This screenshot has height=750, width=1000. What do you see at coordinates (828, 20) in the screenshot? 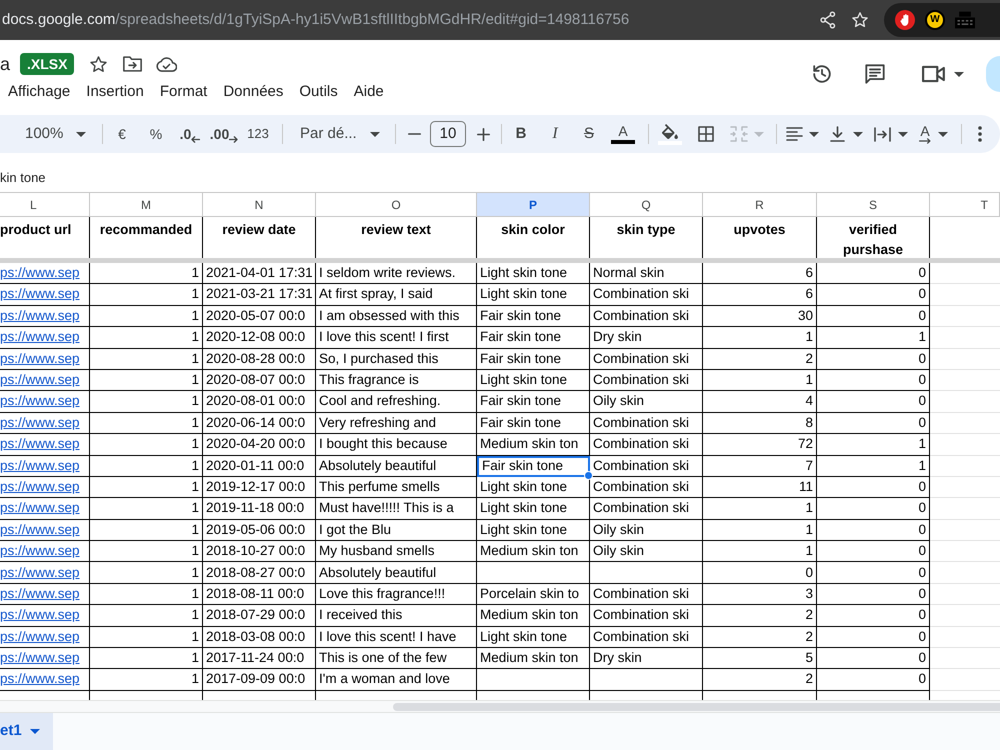
I see `share-icon` at bounding box center [828, 20].